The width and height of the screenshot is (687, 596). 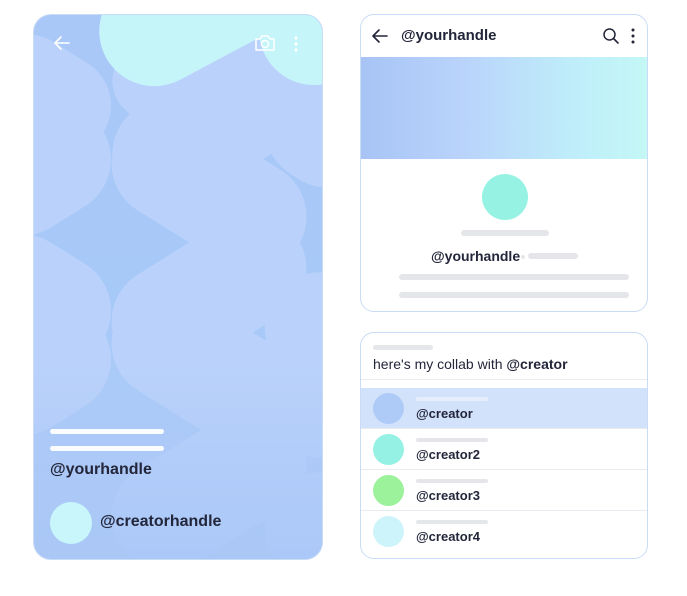 What do you see at coordinates (476, 256) in the screenshot?
I see `profile-handle: @yourhandle` at bounding box center [476, 256].